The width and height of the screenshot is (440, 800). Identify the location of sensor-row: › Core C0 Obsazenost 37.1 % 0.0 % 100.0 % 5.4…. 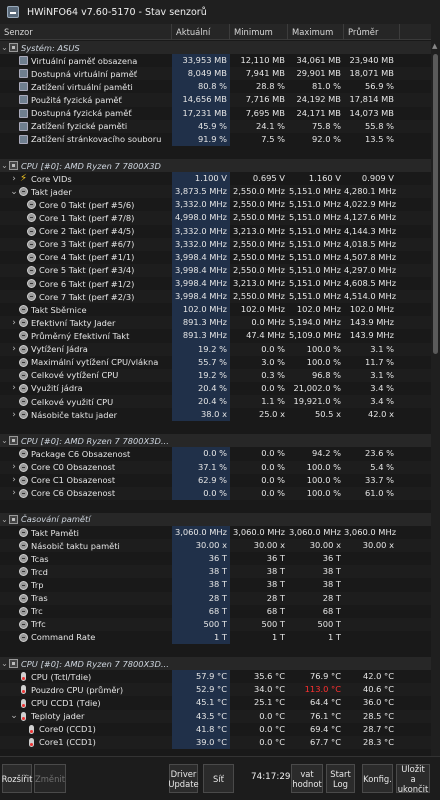
(215, 467).